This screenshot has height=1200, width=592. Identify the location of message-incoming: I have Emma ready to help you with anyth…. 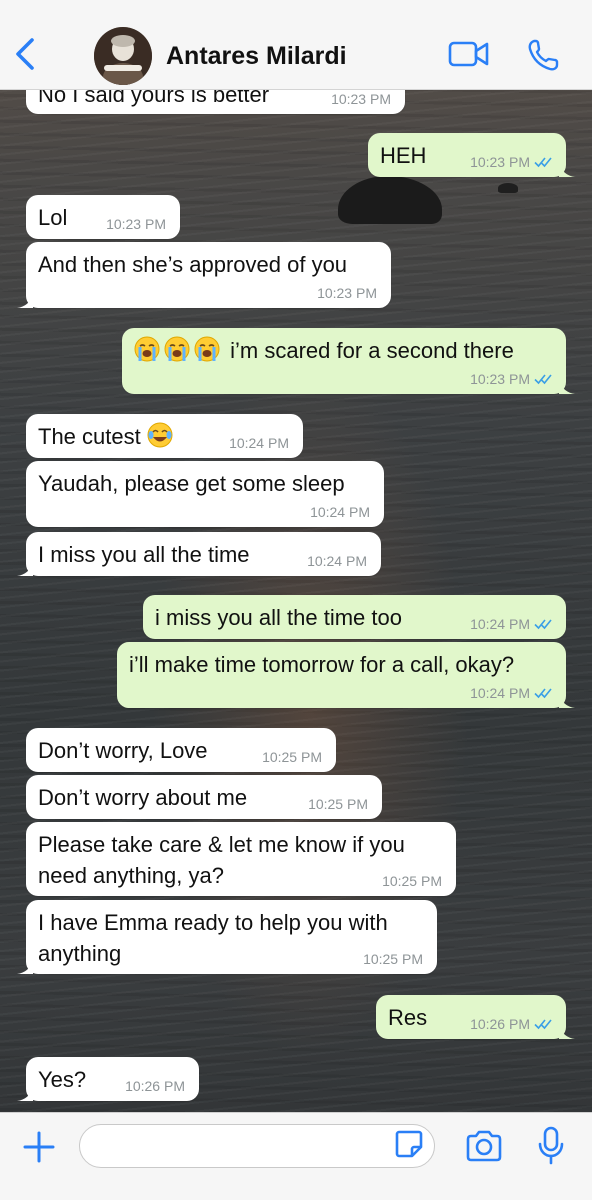
(227, 937).